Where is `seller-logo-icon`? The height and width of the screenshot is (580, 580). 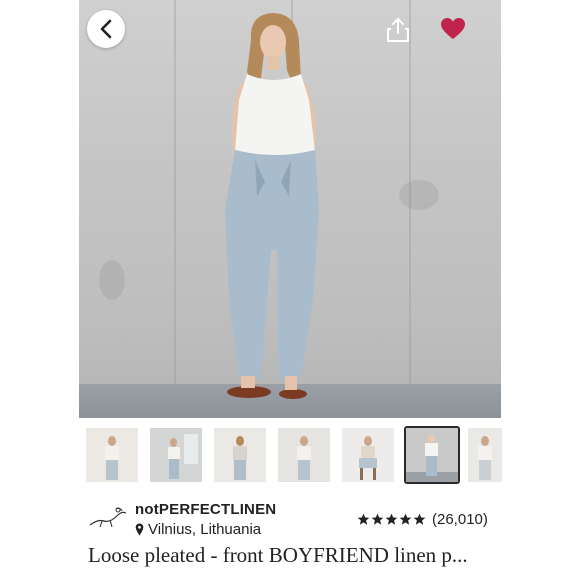
seller-logo-icon is located at coordinates (109, 517).